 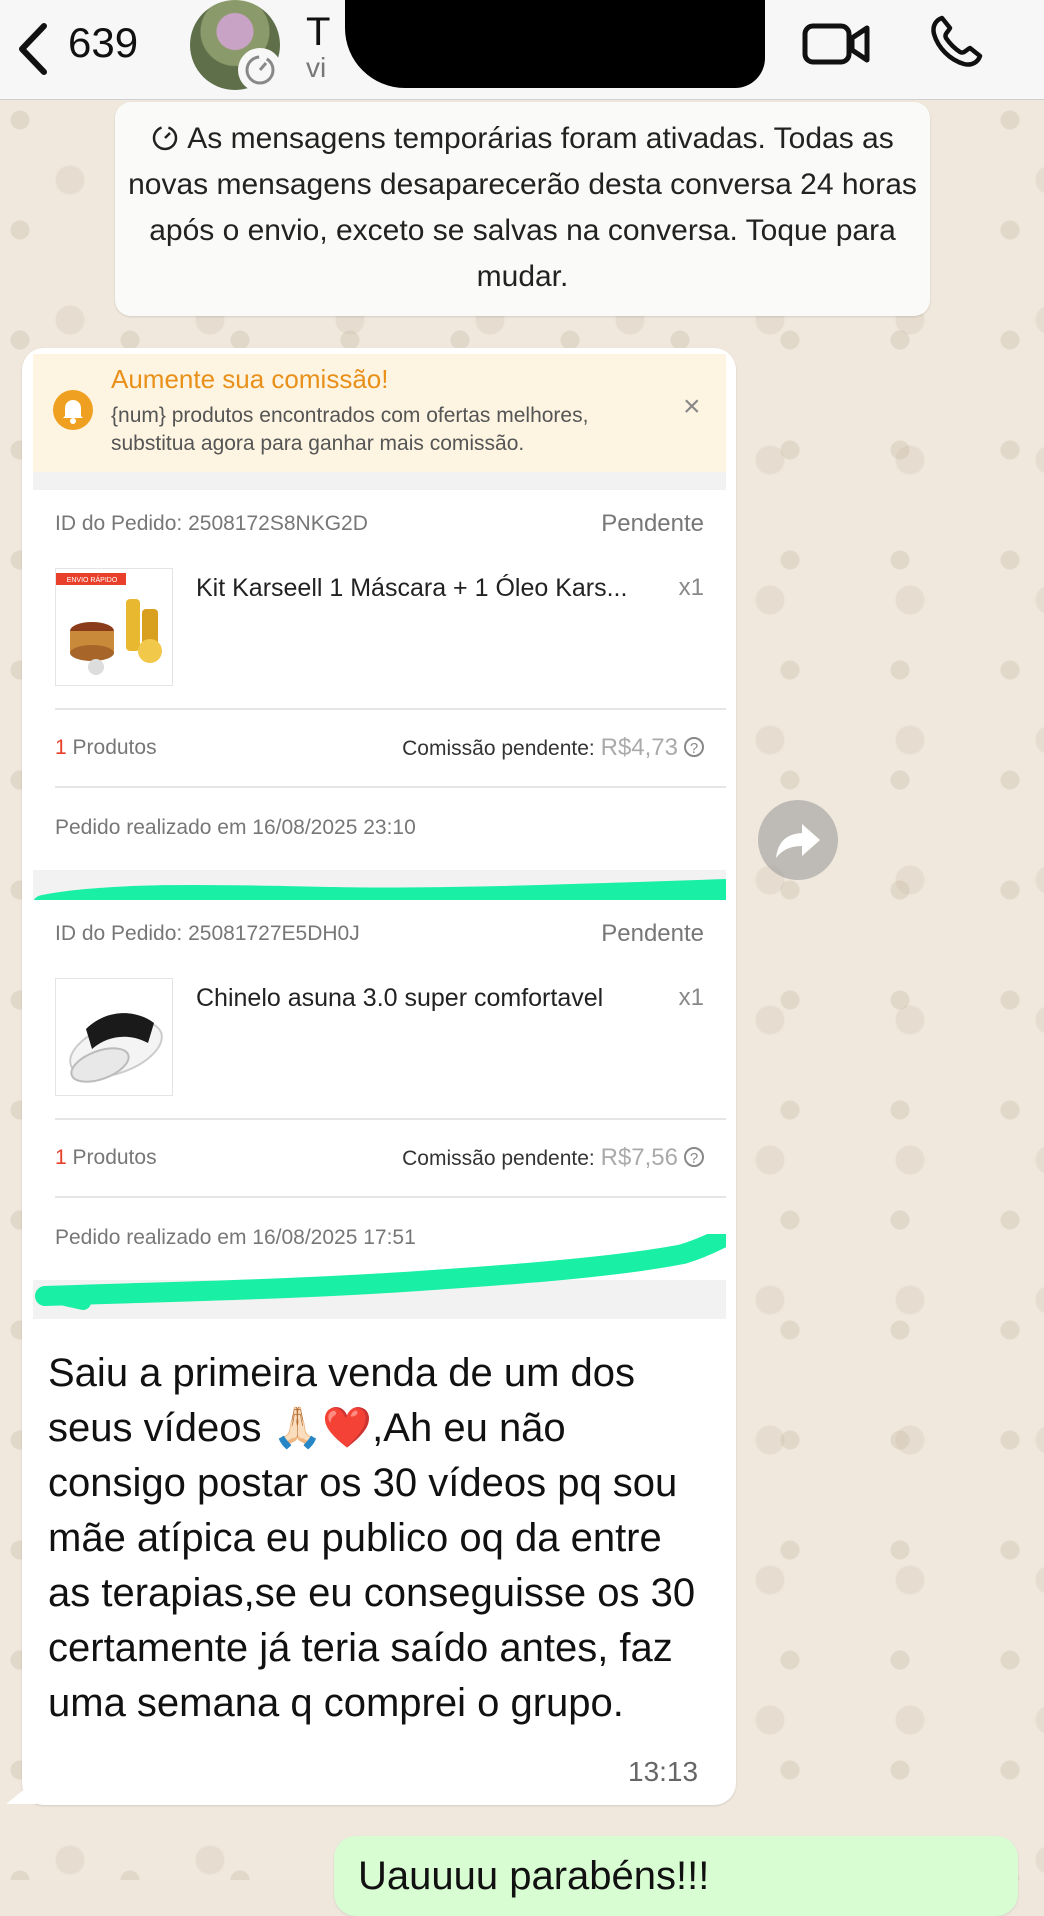 I want to click on video-call-icon, so click(x=836, y=43).